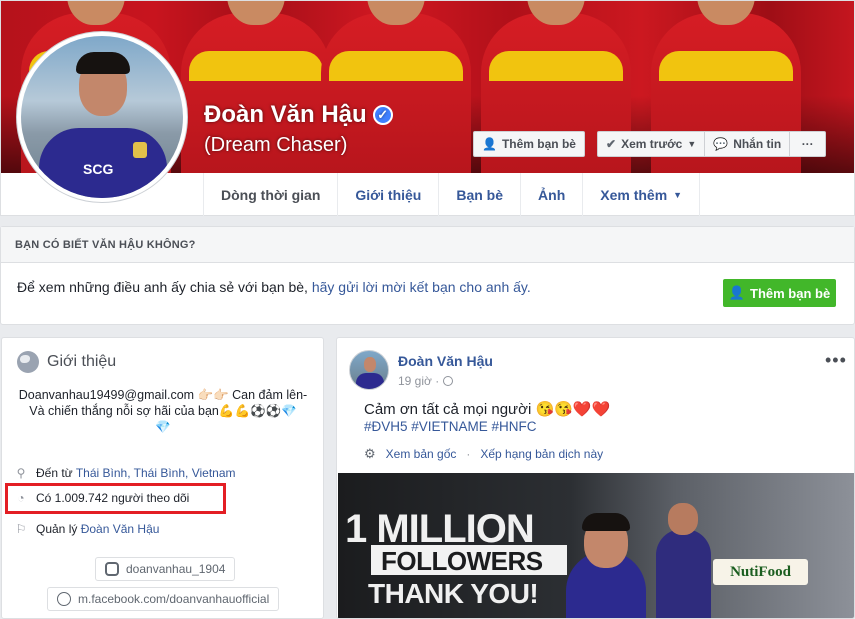 The width and height of the screenshot is (855, 619). What do you see at coordinates (163, 599) in the screenshot?
I see `website-link: m.facebook.com/doanvanhauofficial` at bounding box center [163, 599].